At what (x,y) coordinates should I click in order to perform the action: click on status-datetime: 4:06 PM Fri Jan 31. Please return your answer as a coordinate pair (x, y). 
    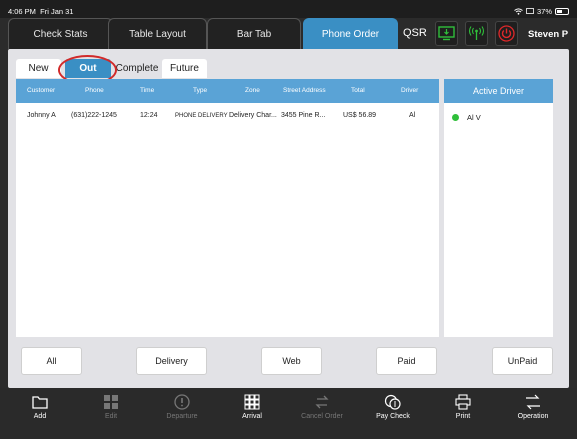
    Looking at the image, I should click on (40, 11).